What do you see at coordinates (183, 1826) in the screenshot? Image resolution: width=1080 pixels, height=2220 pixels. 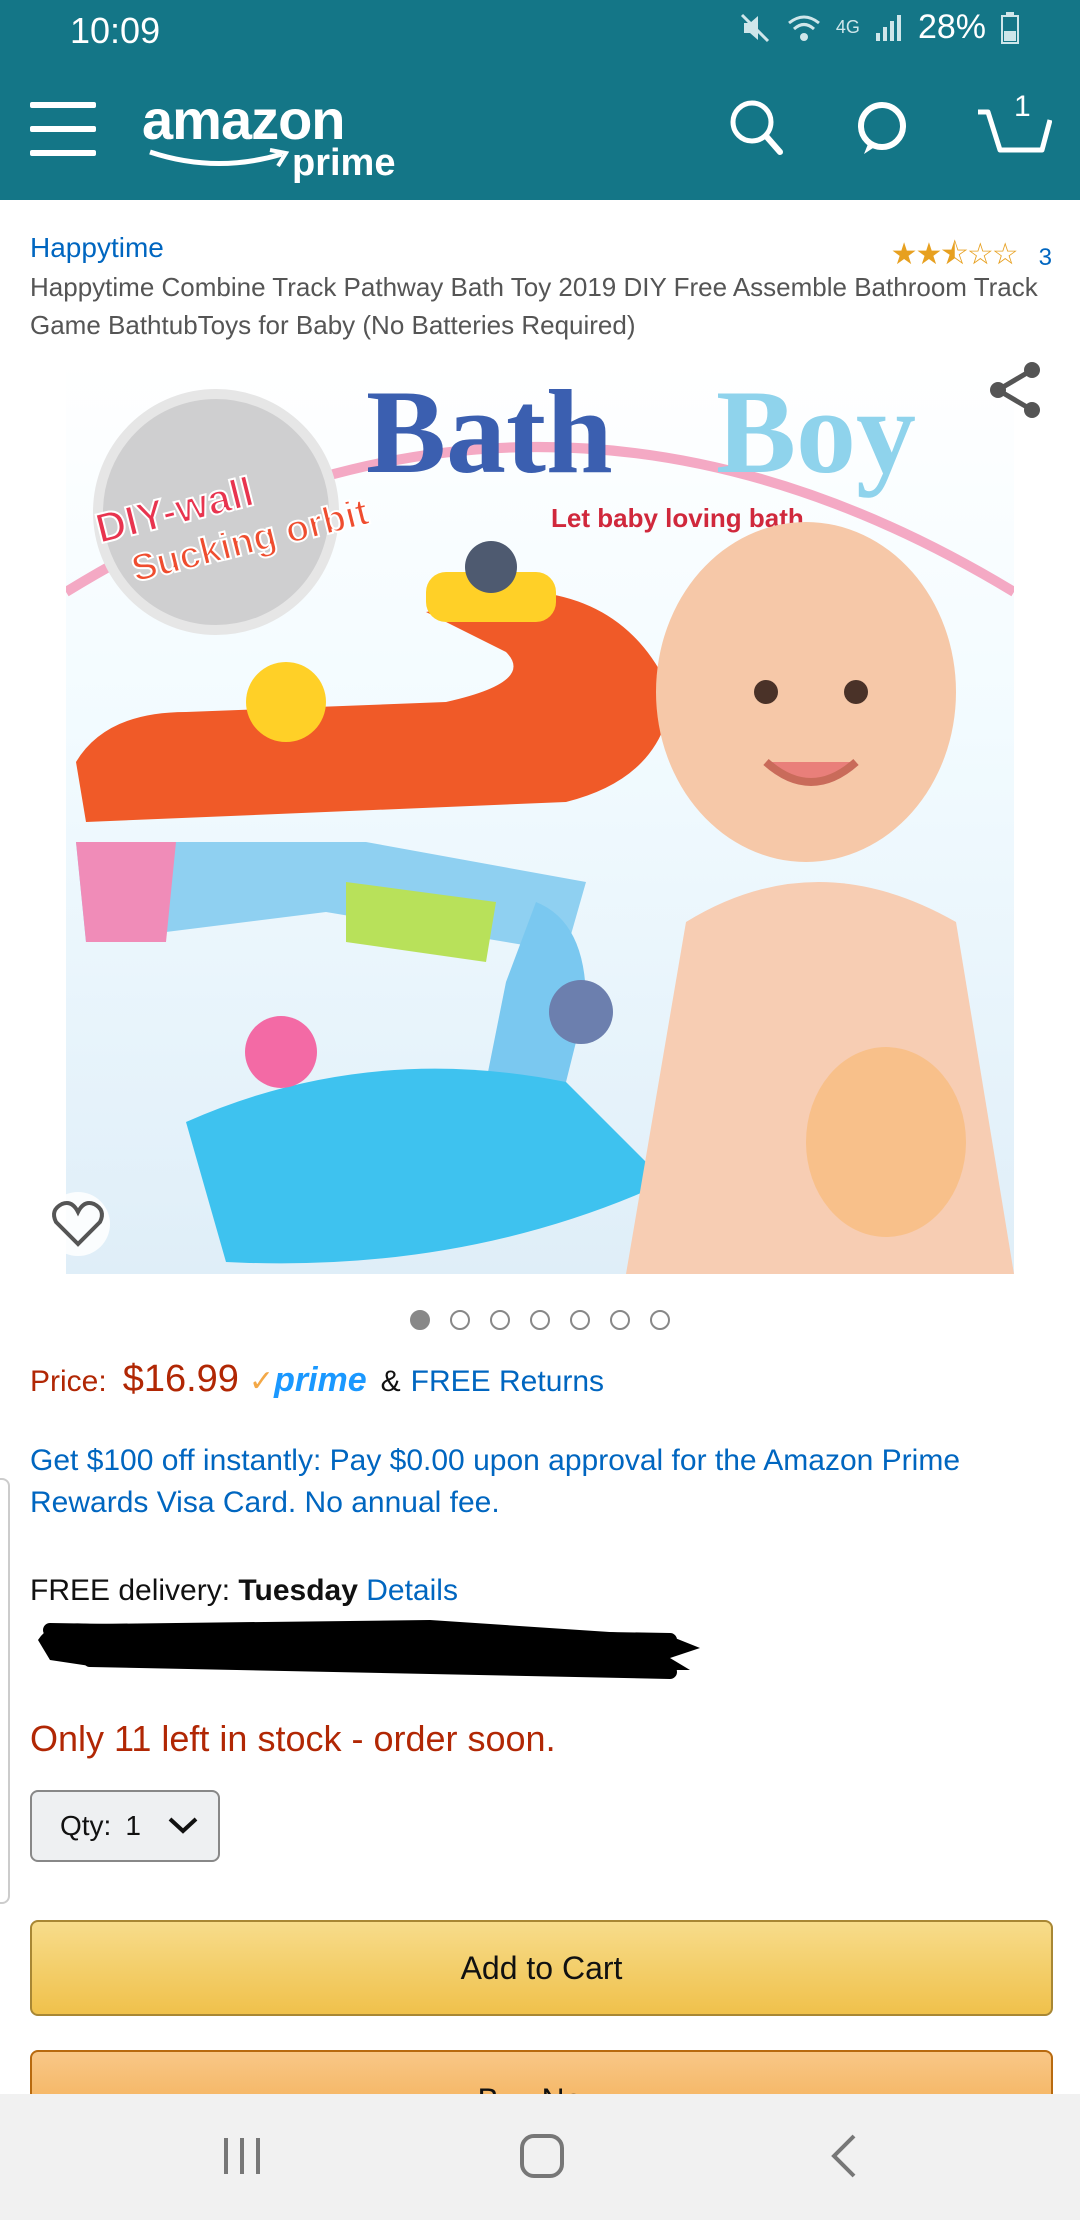 I see `chevron-down-icon` at bounding box center [183, 1826].